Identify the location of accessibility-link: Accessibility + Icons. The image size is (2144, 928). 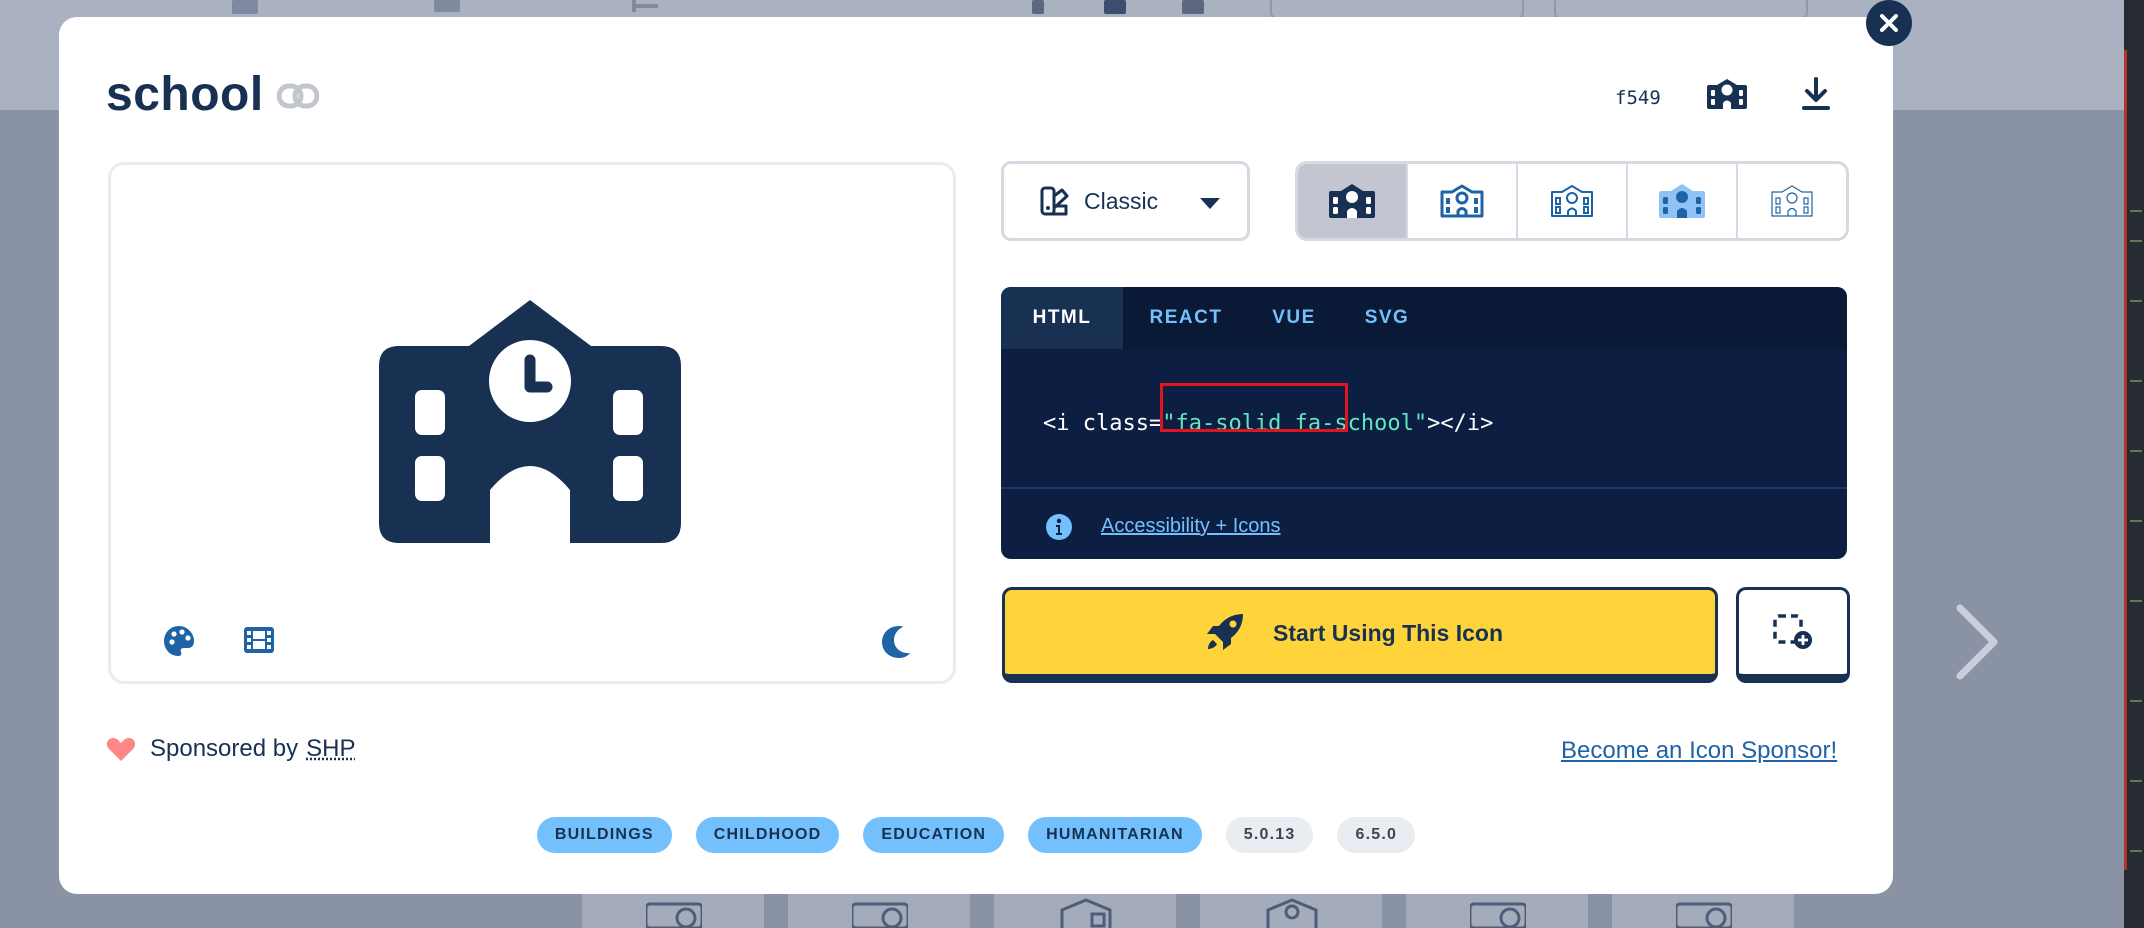
(1191, 526).